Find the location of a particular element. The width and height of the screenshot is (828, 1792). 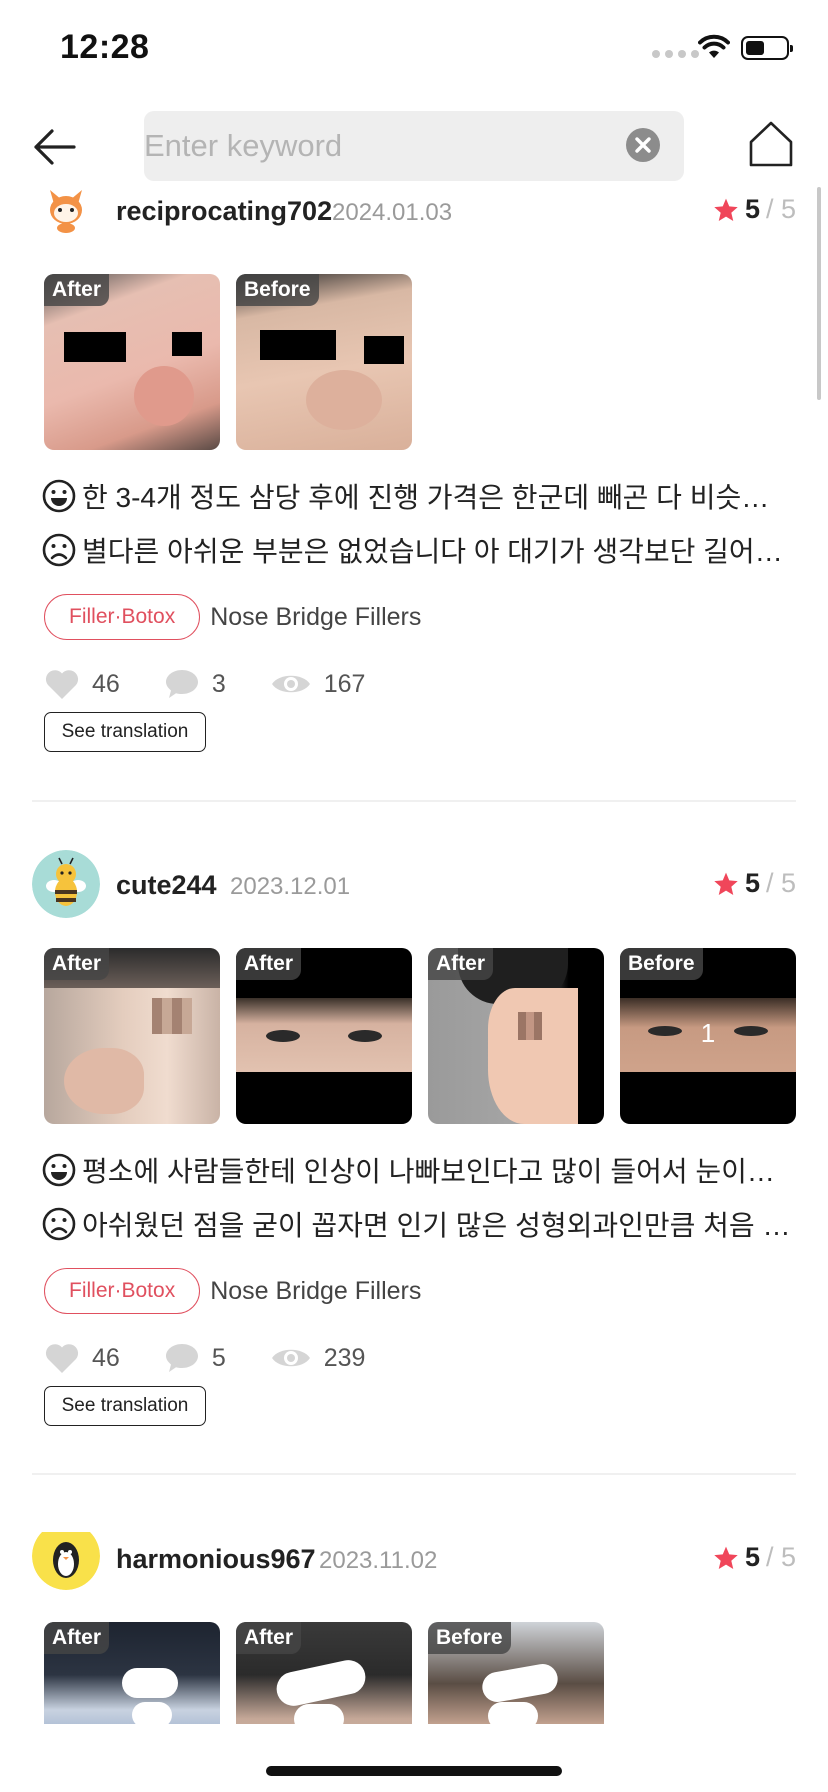

review-photos: After After Before is located at coordinates (324, 1673).